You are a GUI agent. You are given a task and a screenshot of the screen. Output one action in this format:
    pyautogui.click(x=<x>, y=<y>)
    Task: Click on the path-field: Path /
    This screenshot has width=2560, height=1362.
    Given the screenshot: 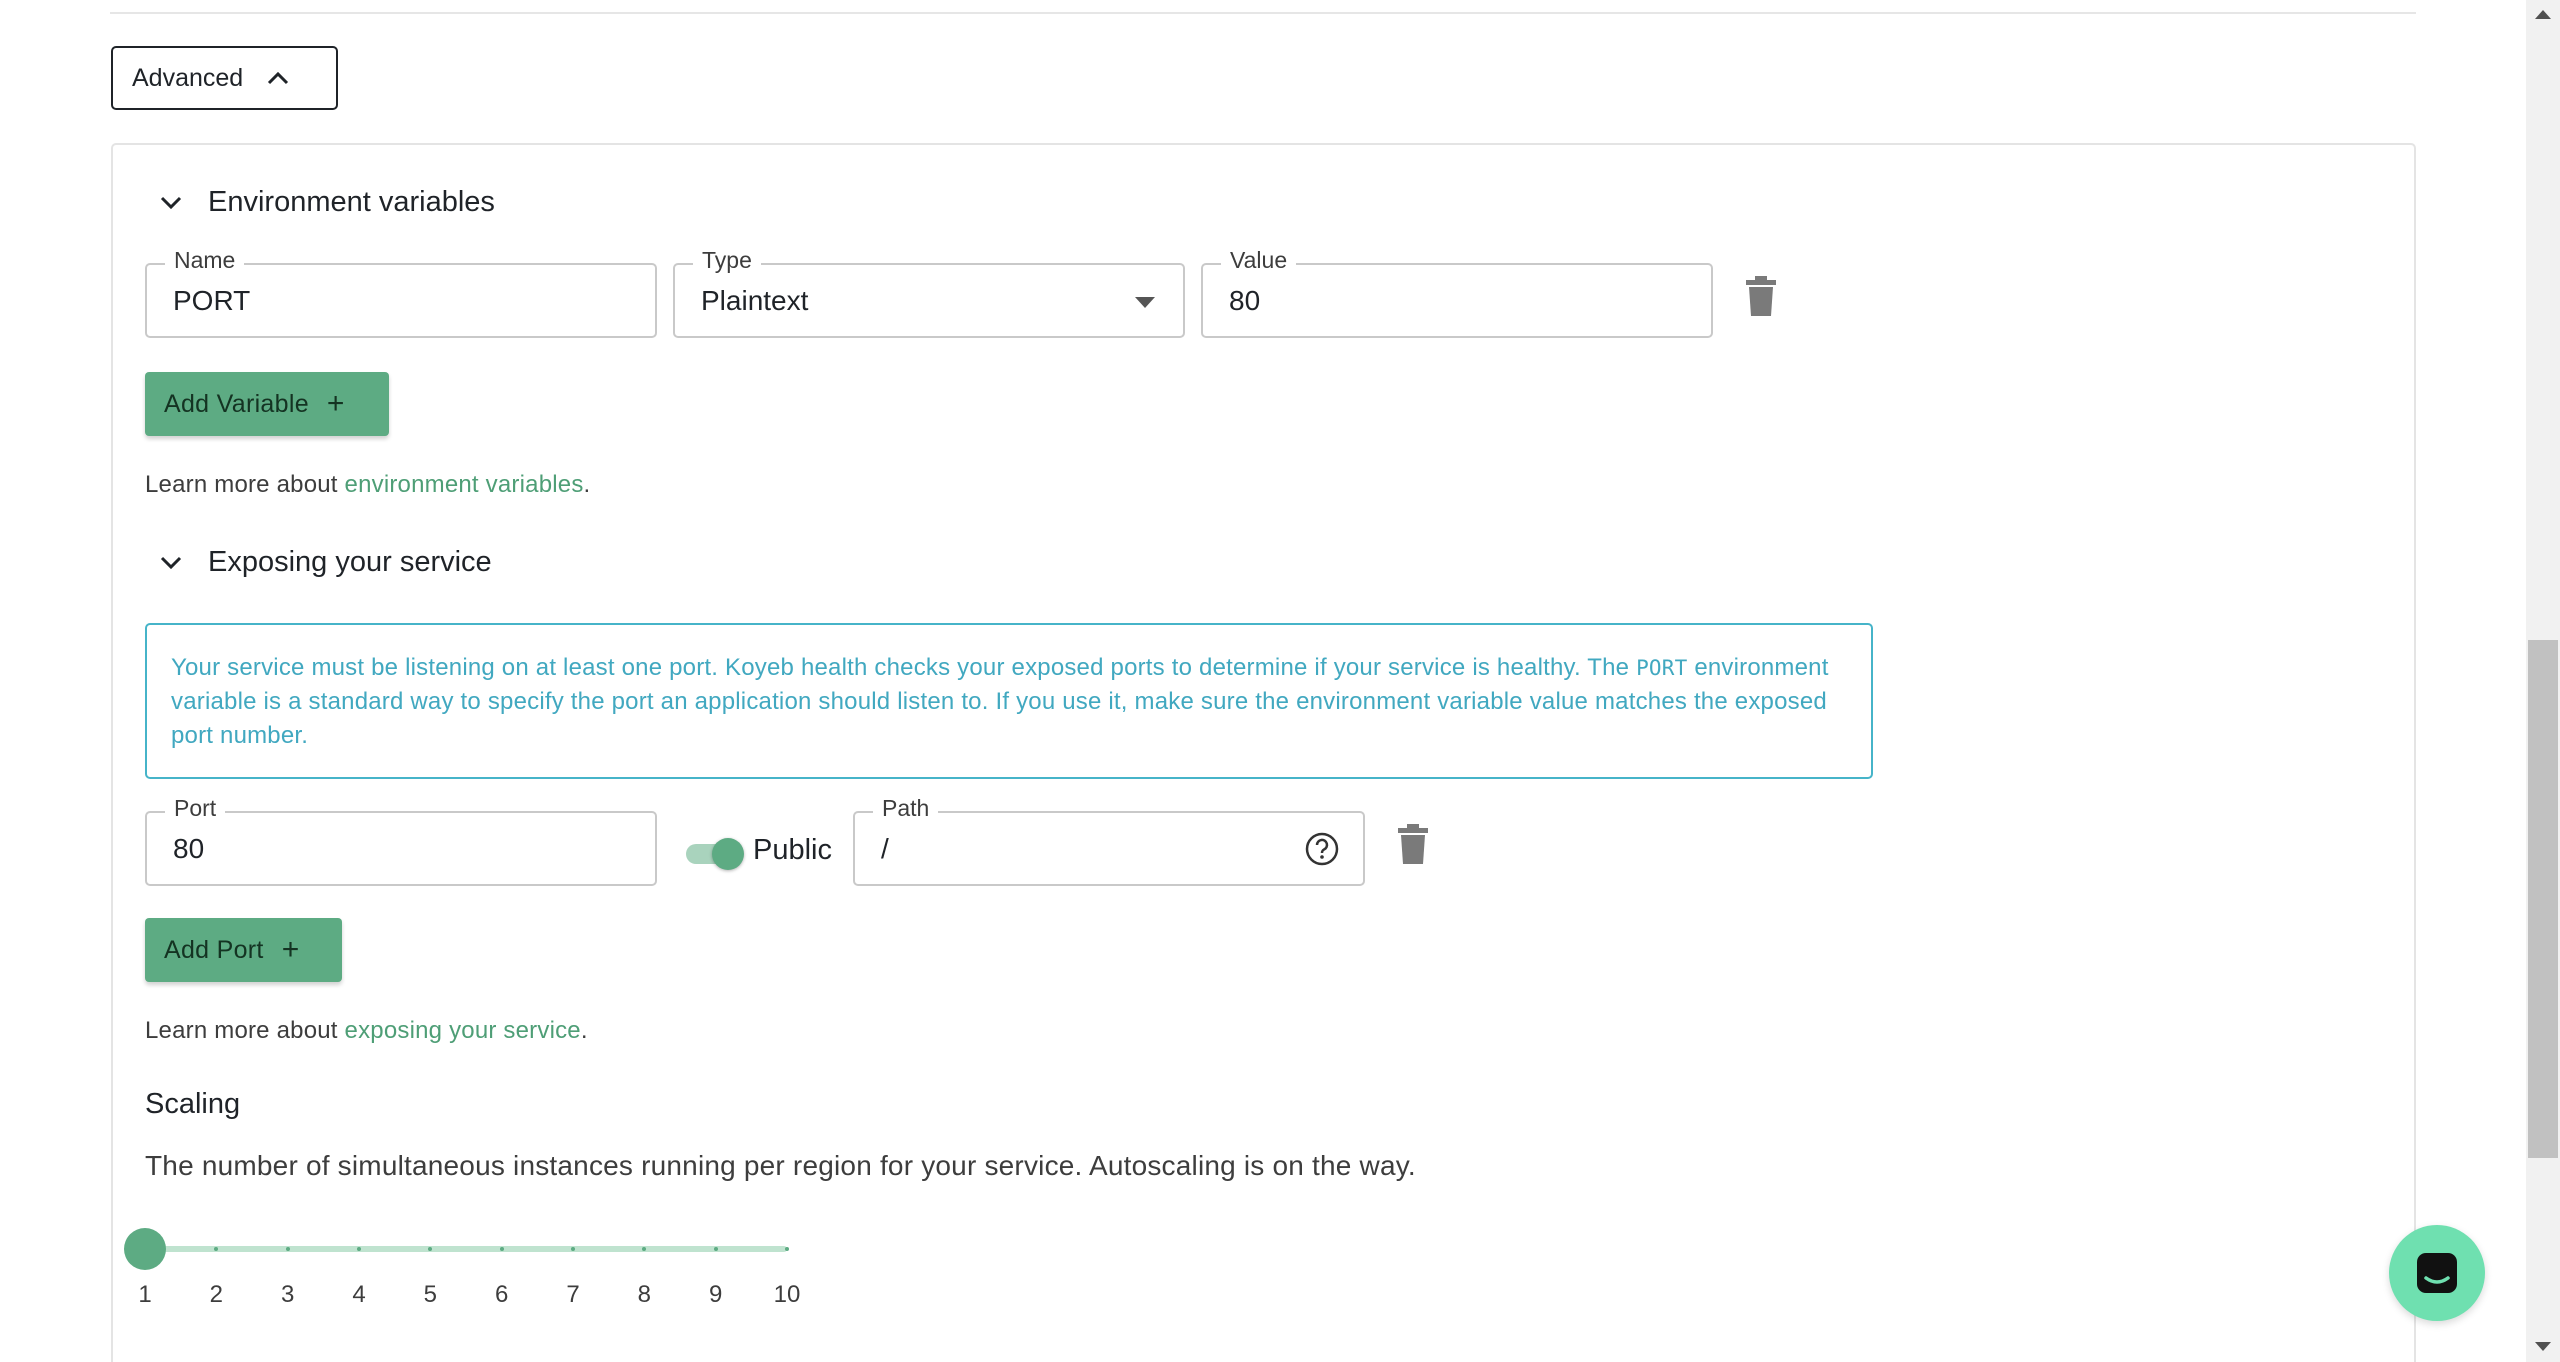 What is the action you would take?
    pyautogui.click(x=1109, y=840)
    